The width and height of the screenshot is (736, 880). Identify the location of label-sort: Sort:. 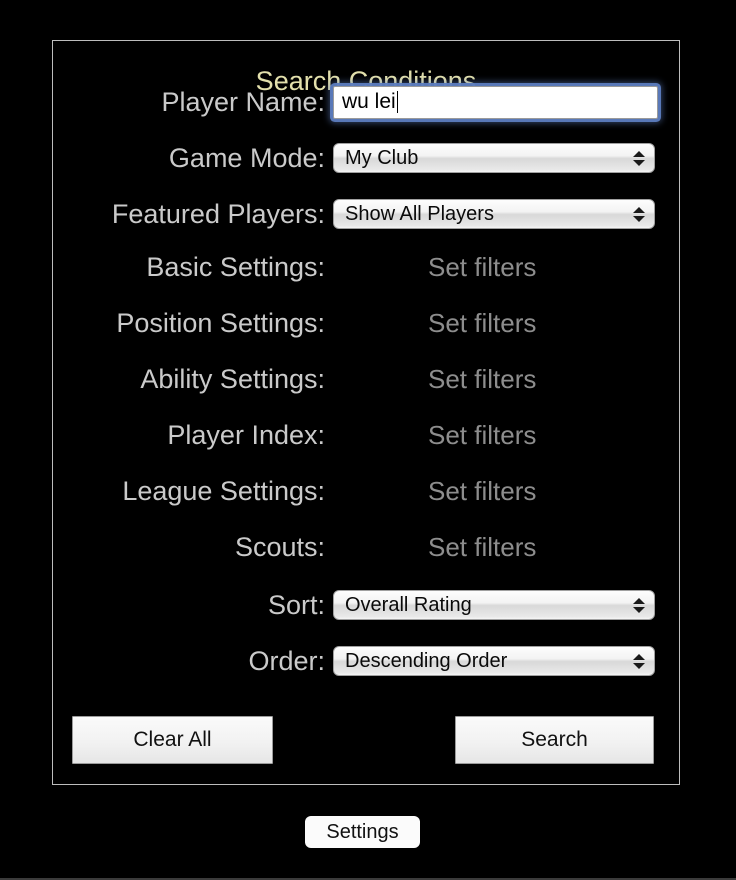
(296, 605).